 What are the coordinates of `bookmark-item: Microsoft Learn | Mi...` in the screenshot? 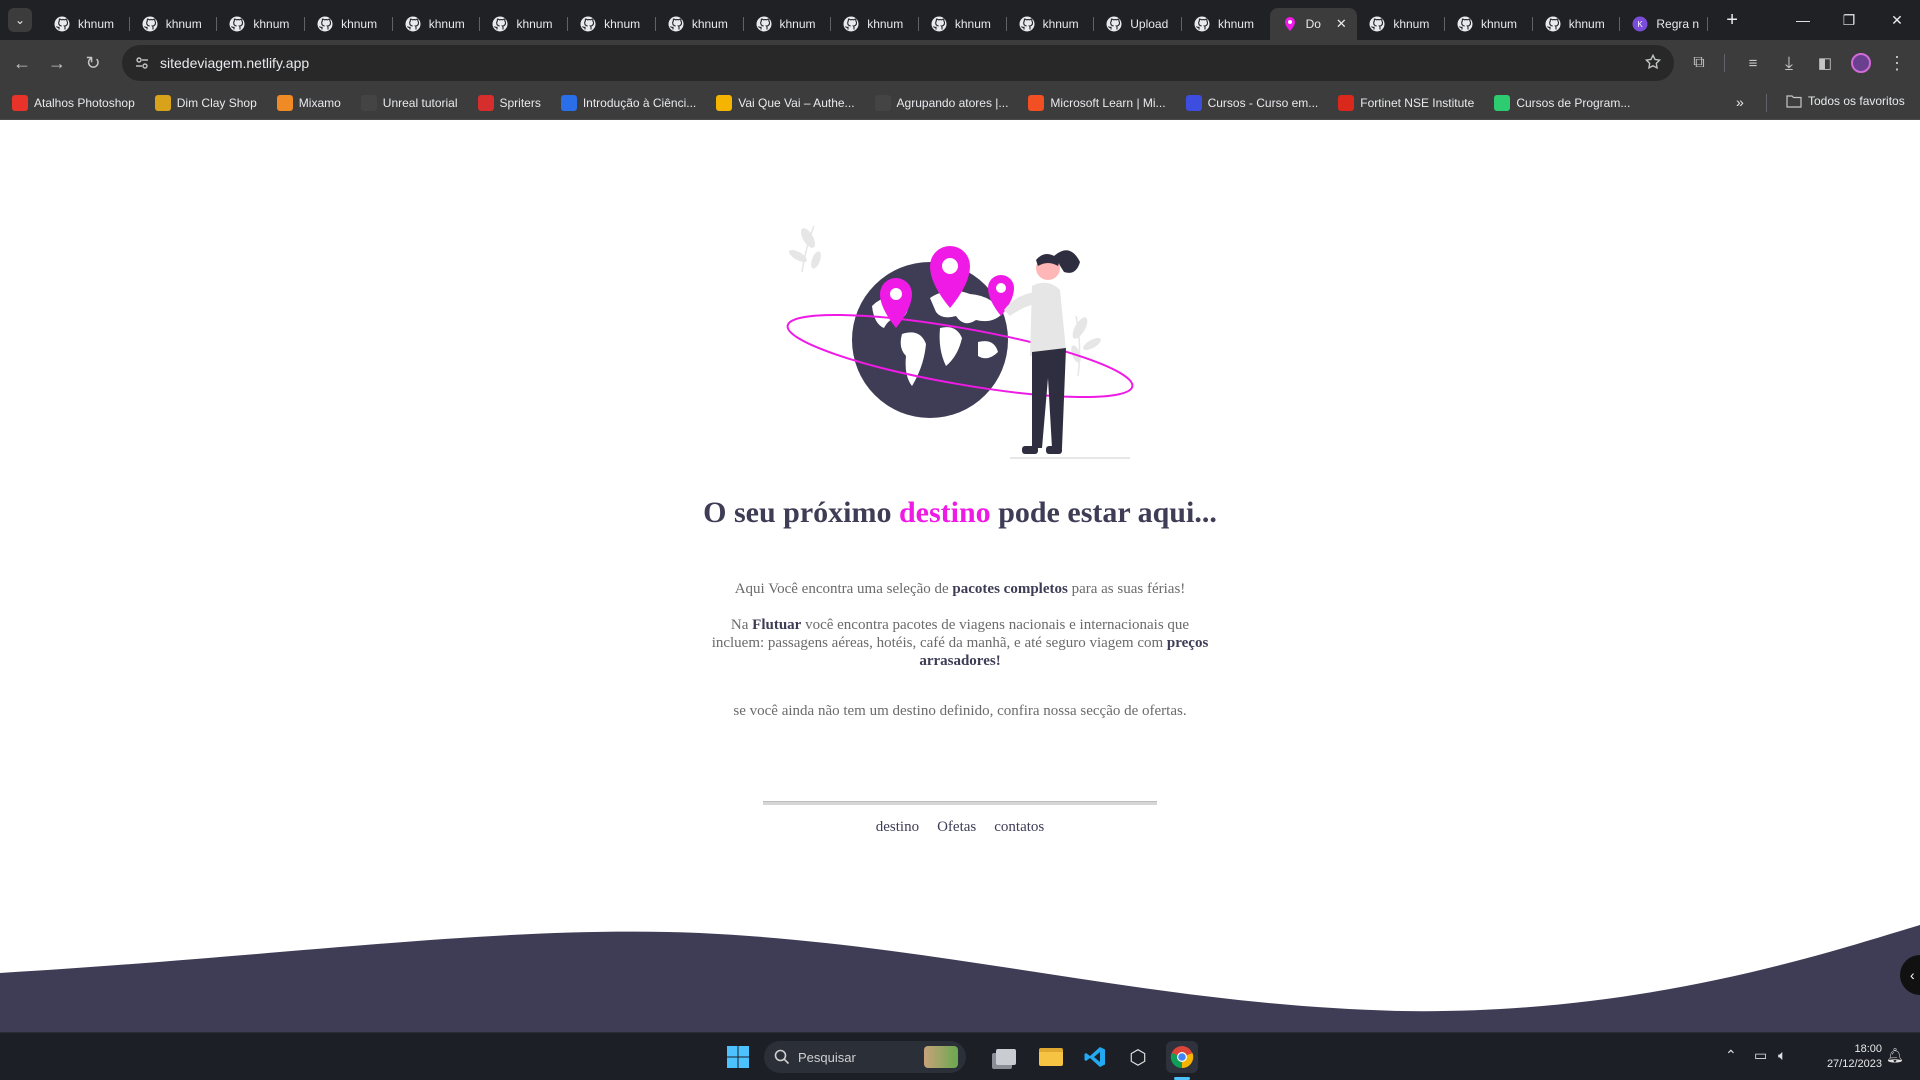 It's located at (1097, 102).